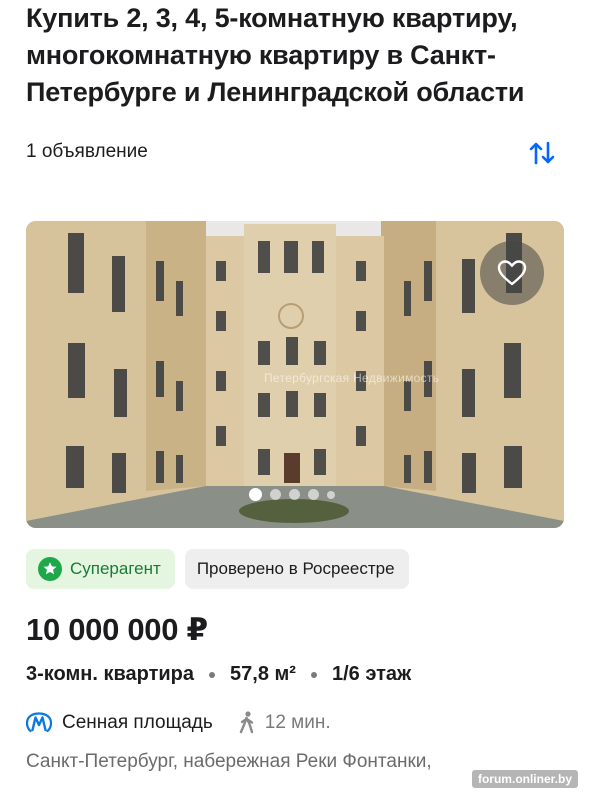 The height and width of the screenshot is (800, 590). What do you see at coordinates (39, 722) in the screenshot?
I see `metro-icon` at bounding box center [39, 722].